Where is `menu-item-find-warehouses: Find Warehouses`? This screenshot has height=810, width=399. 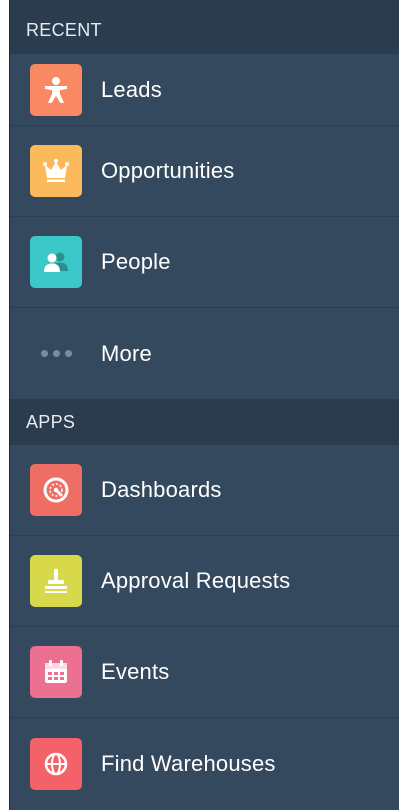
menu-item-find-warehouses: Find Warehouses is located at coordinates (204, 763).